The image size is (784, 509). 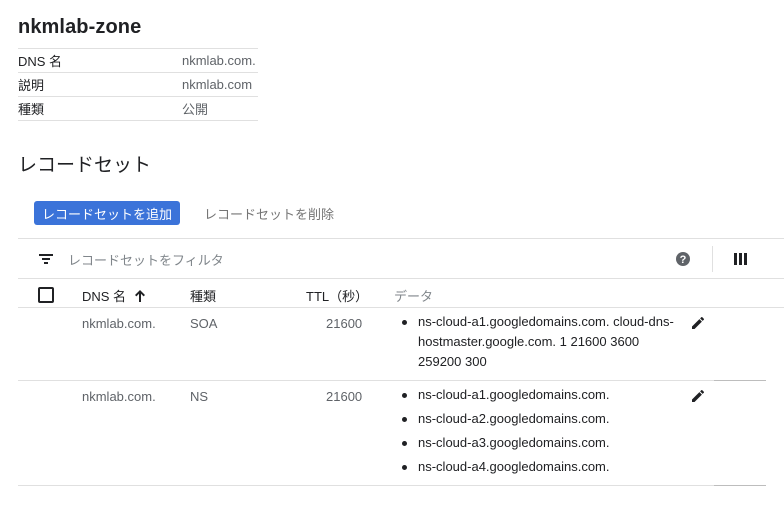 What do you see at coordinates (204, 323) in the screenshot?
I see `cell-type: SOA` at bounding box center [204, 323].